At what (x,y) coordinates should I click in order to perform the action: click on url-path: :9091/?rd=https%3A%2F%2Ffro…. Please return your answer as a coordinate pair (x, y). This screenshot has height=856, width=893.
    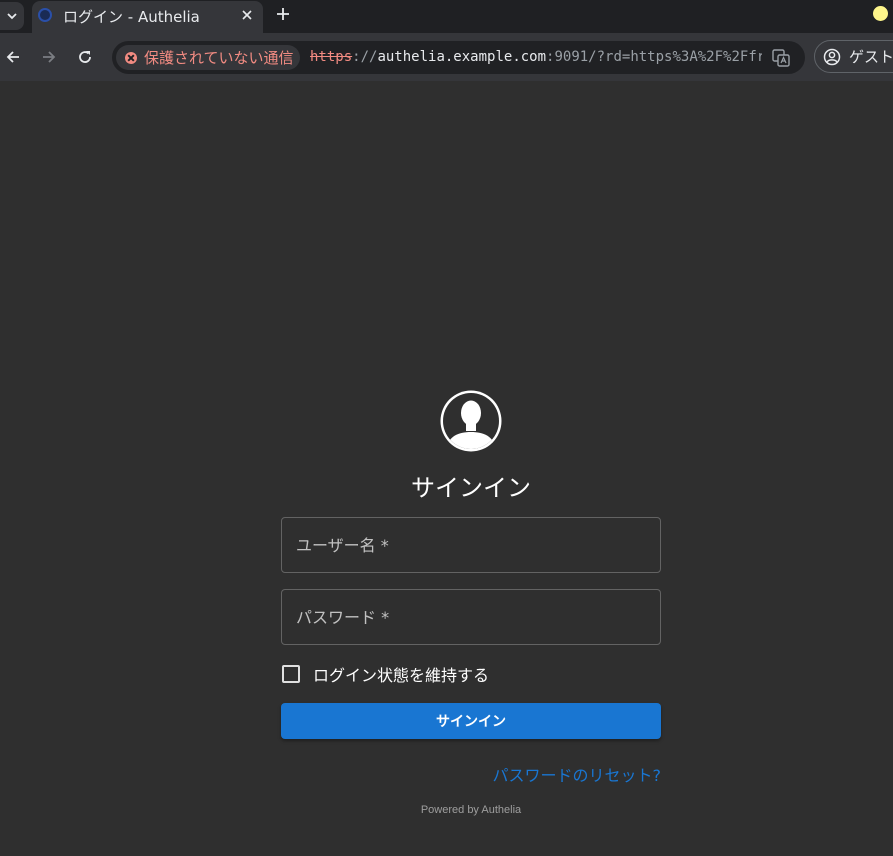
    Looking at the image, I should click on (654, 57).